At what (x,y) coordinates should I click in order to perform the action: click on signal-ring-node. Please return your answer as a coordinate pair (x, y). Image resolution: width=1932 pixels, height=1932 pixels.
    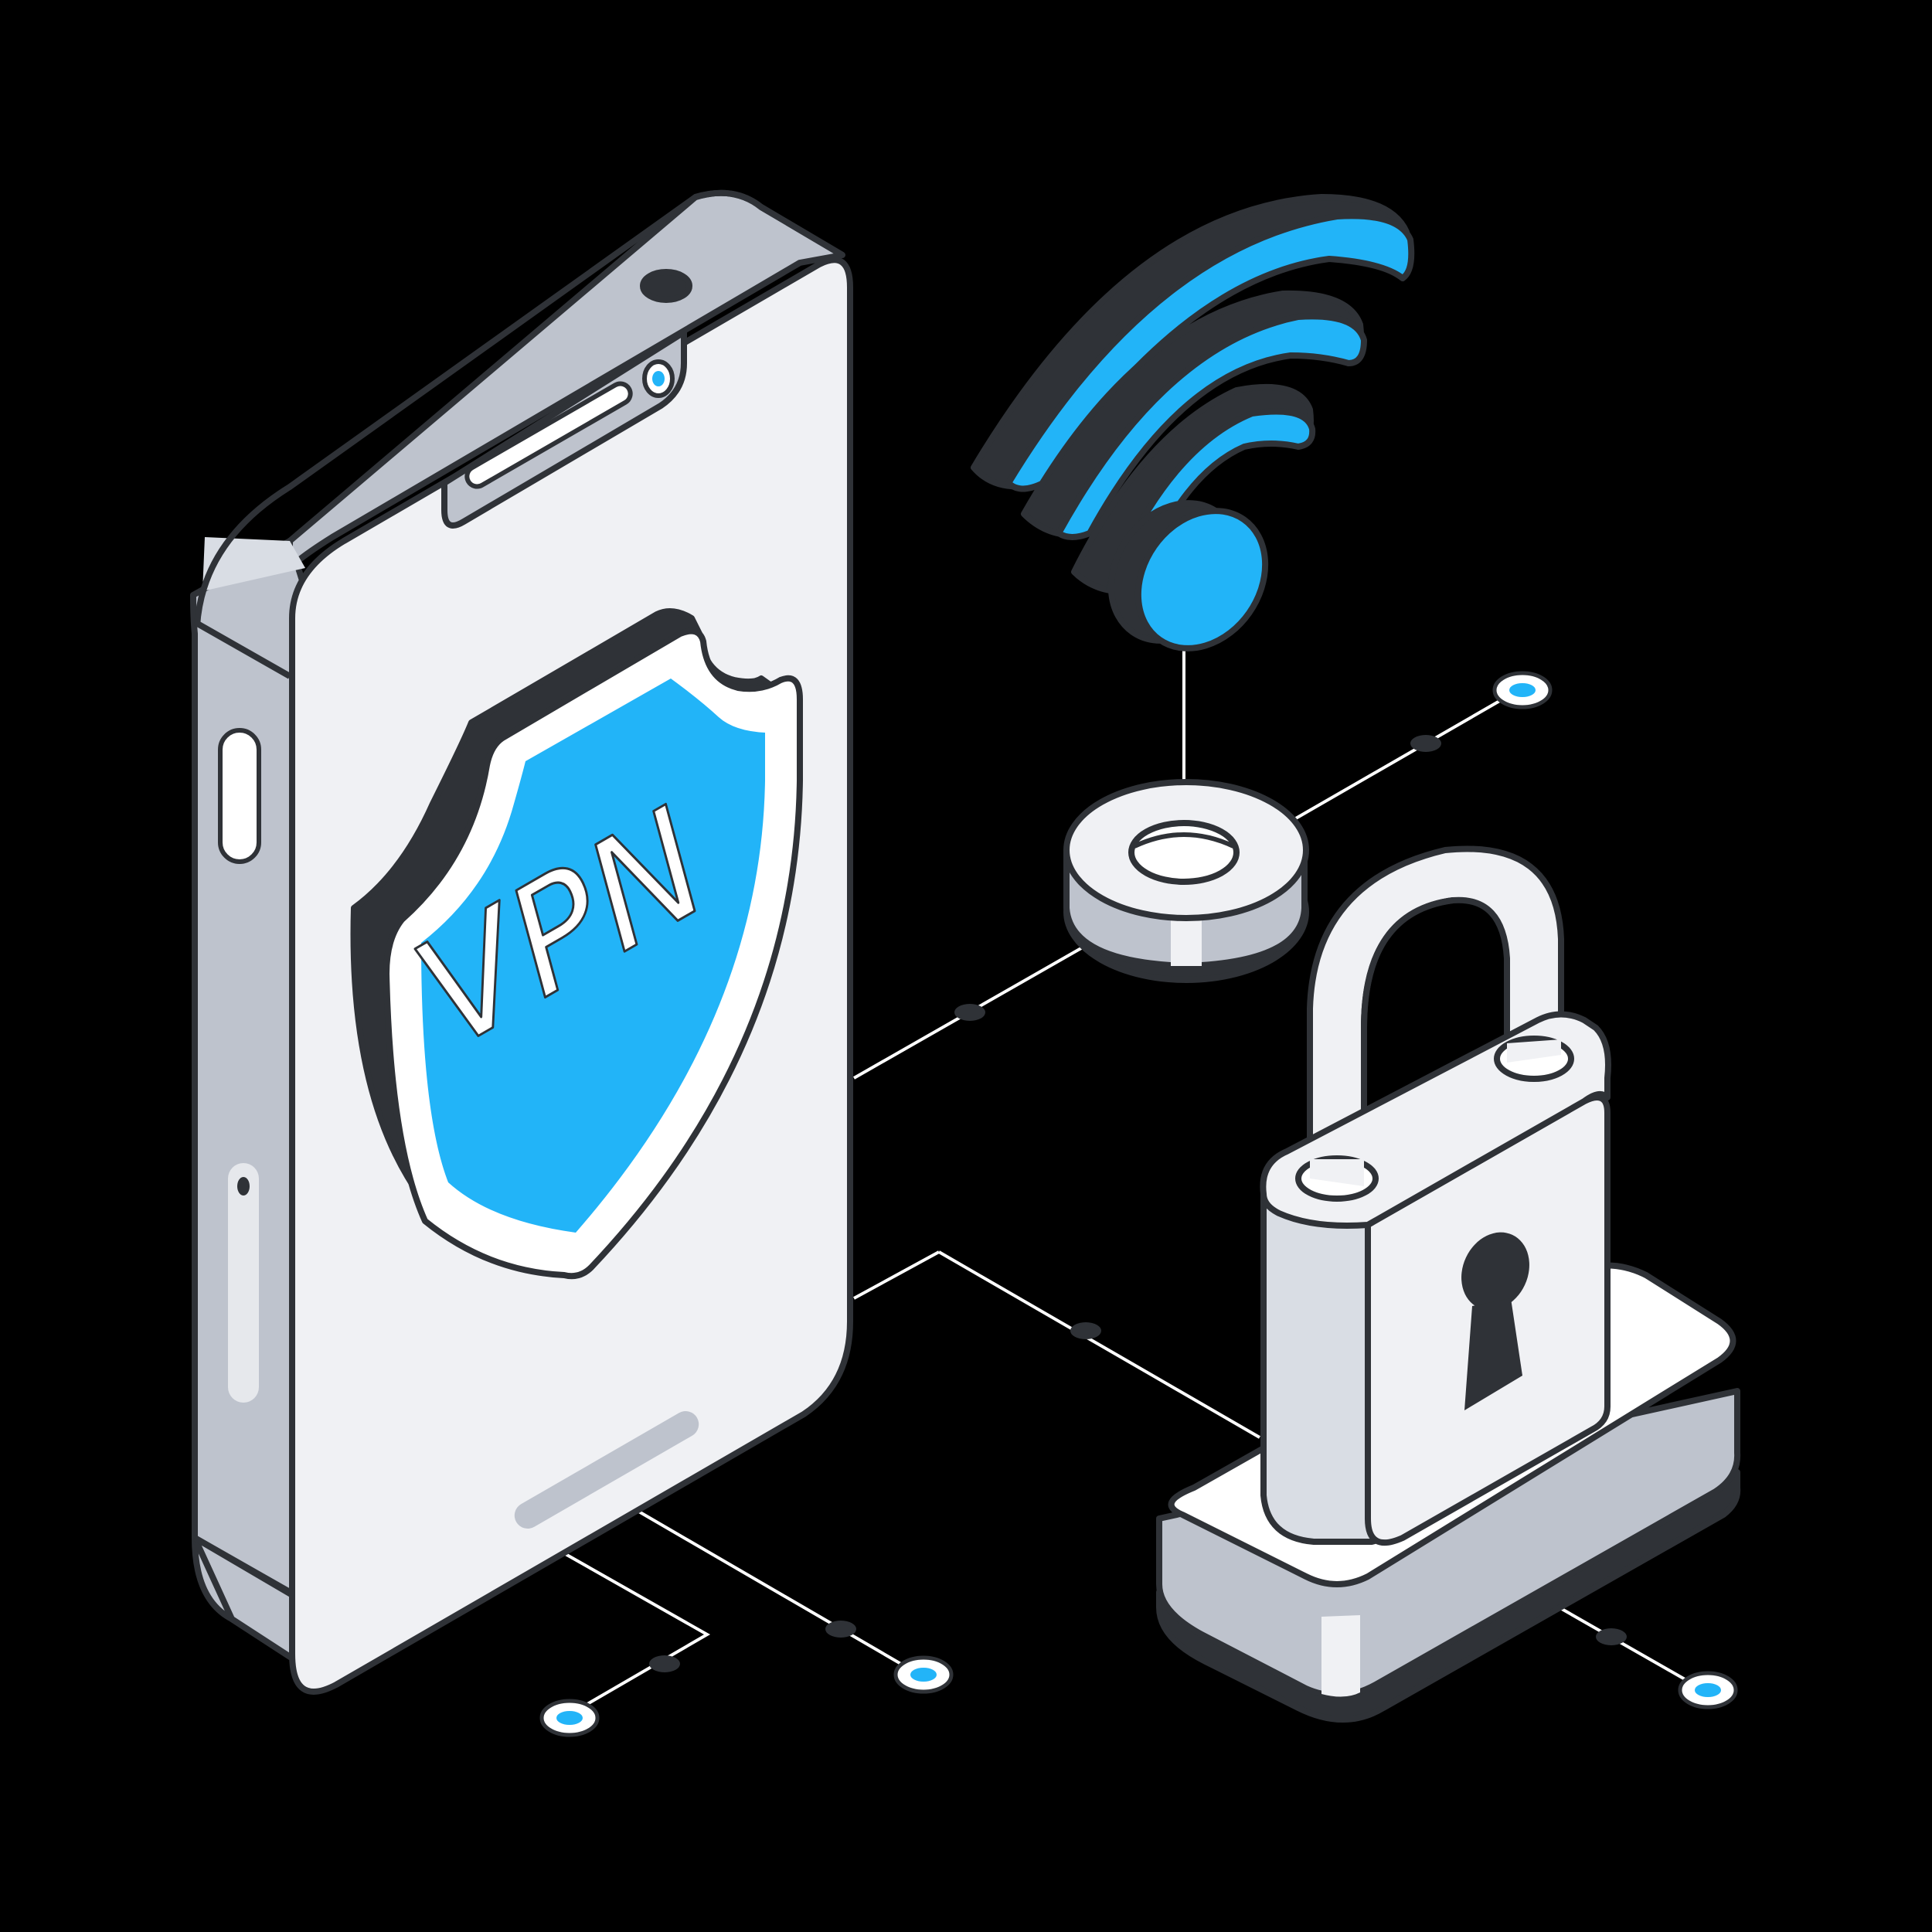
    Looking at the image, I should click on (1186, 881).